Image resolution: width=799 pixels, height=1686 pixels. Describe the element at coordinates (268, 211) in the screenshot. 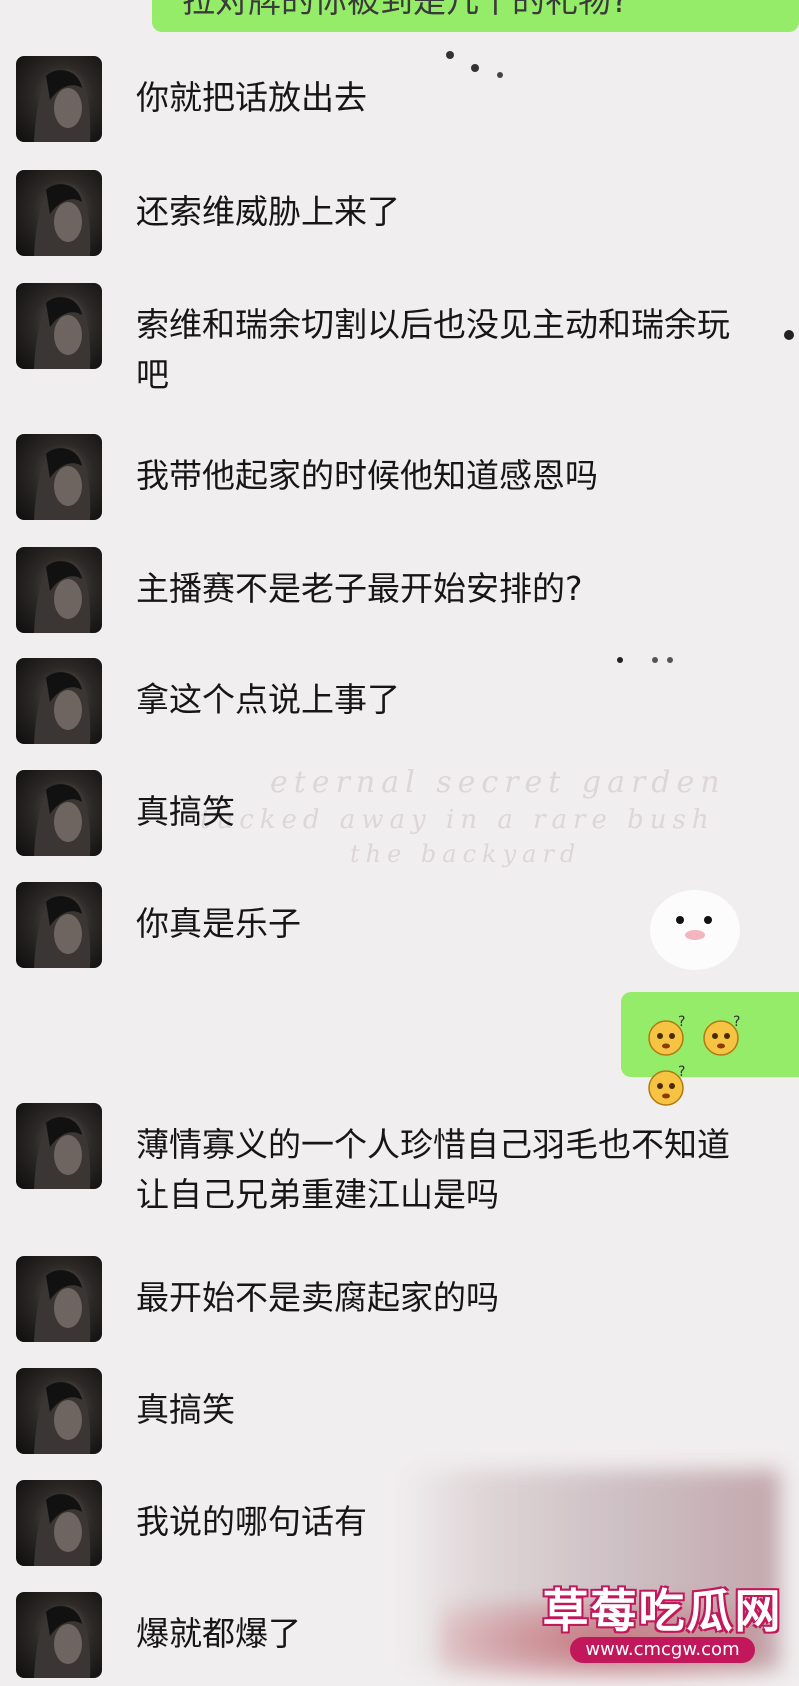

I see `message-text: 还索维威胁上来了` at that location.